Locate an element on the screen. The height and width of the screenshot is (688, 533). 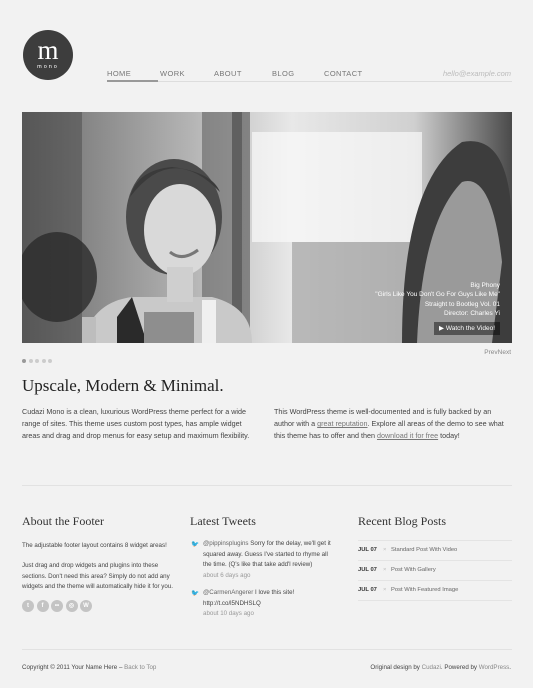
post-title: Standard Post With Video is located at coordinates (424, 550).